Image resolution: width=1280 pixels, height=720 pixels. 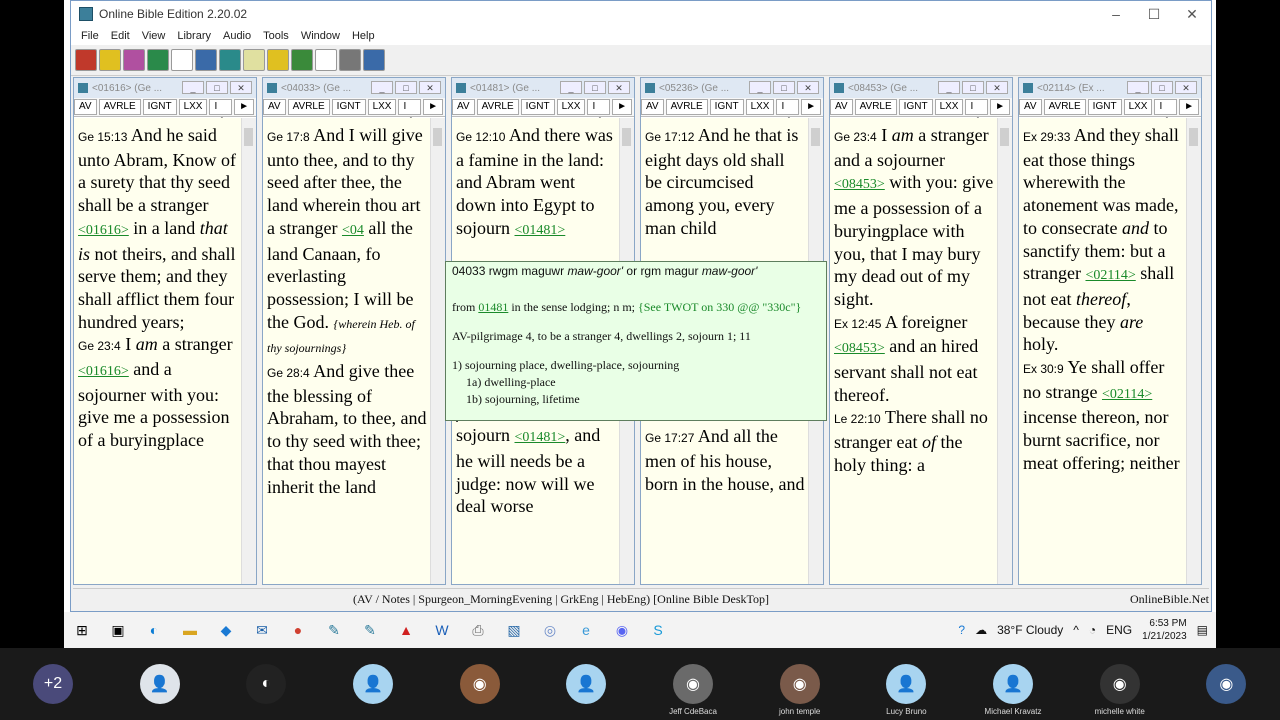 What do you see at coordinates (442, 630) in the screenshot?
I see `word-icon: W` at bounding box center [442, 630].